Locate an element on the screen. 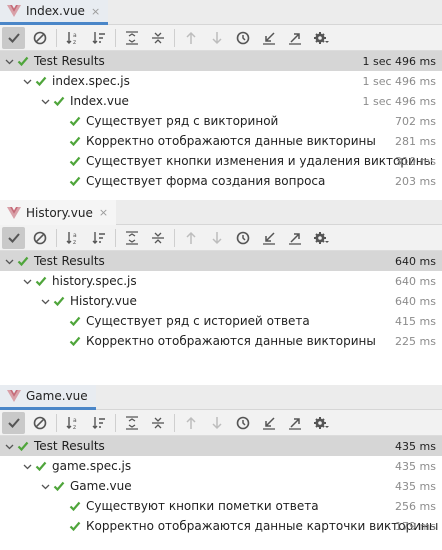 The width and height of the screenshot is (442, 550). import-tests-icon is located at coordinates (268, 38).